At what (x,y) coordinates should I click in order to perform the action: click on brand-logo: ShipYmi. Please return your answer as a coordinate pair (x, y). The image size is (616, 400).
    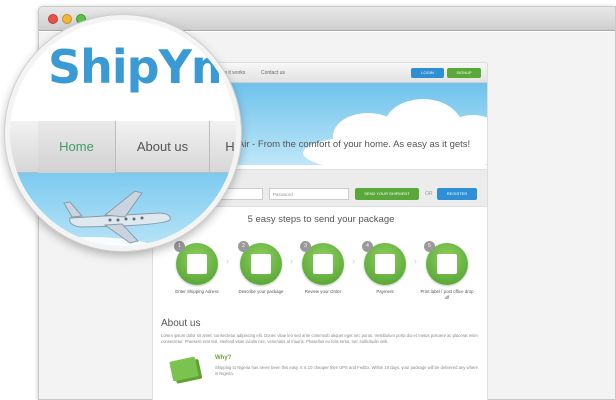
    Looking at the image, I should click on (144, 67).